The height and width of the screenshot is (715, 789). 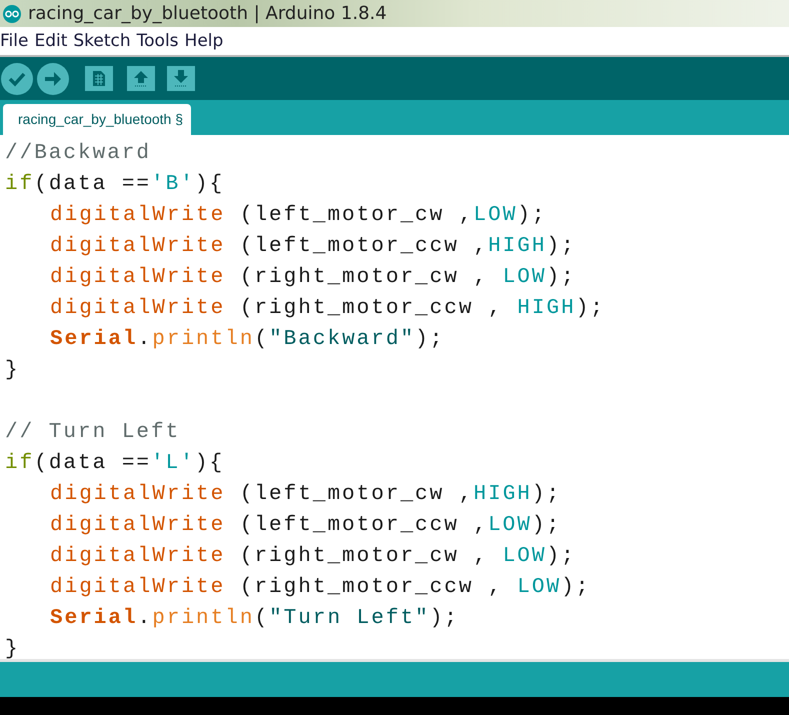 What do you see at coordinates (254, 619) in the screenshot?
I see `code-line: Serial.println("Turn Left");` at bounding box center [254, 619].